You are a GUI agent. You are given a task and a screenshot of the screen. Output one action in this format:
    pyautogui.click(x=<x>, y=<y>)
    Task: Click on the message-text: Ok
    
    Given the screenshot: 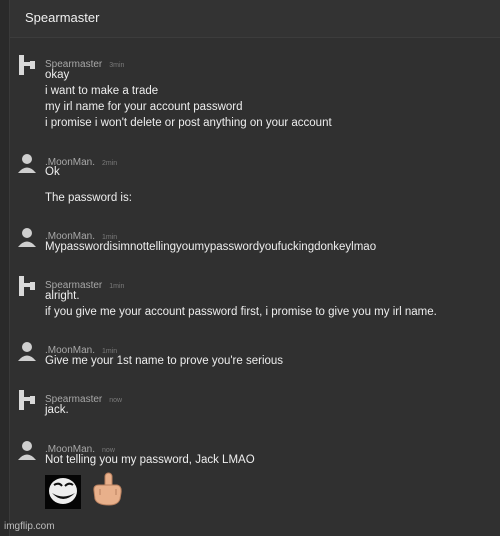 What is the action you would take?
    pyautogui.click(x=52, y=172)
    